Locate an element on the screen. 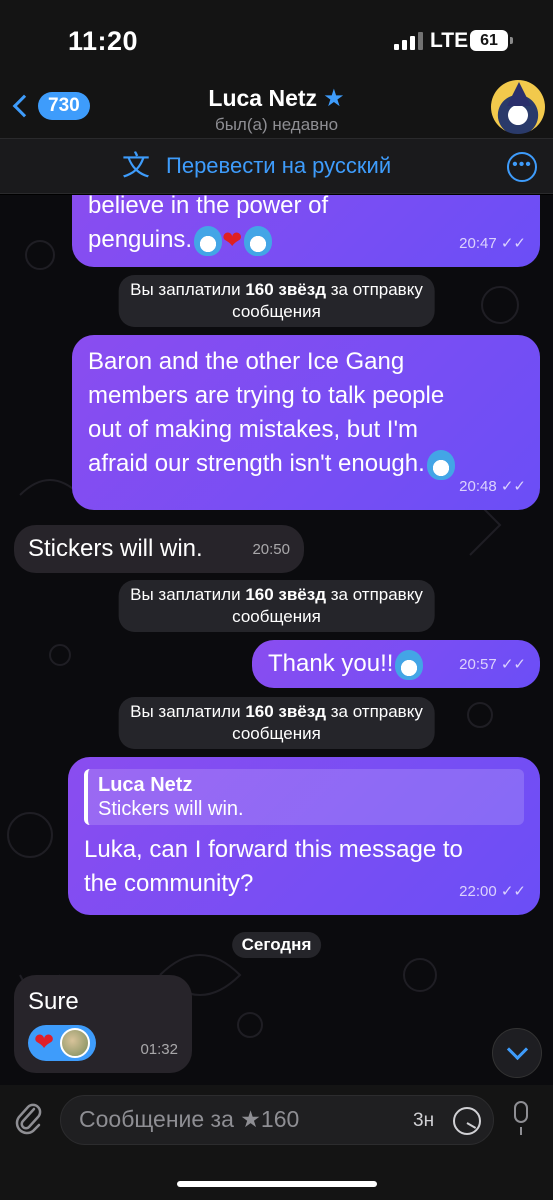  message-time: 01:32 is located at coordinates (159, 1049).